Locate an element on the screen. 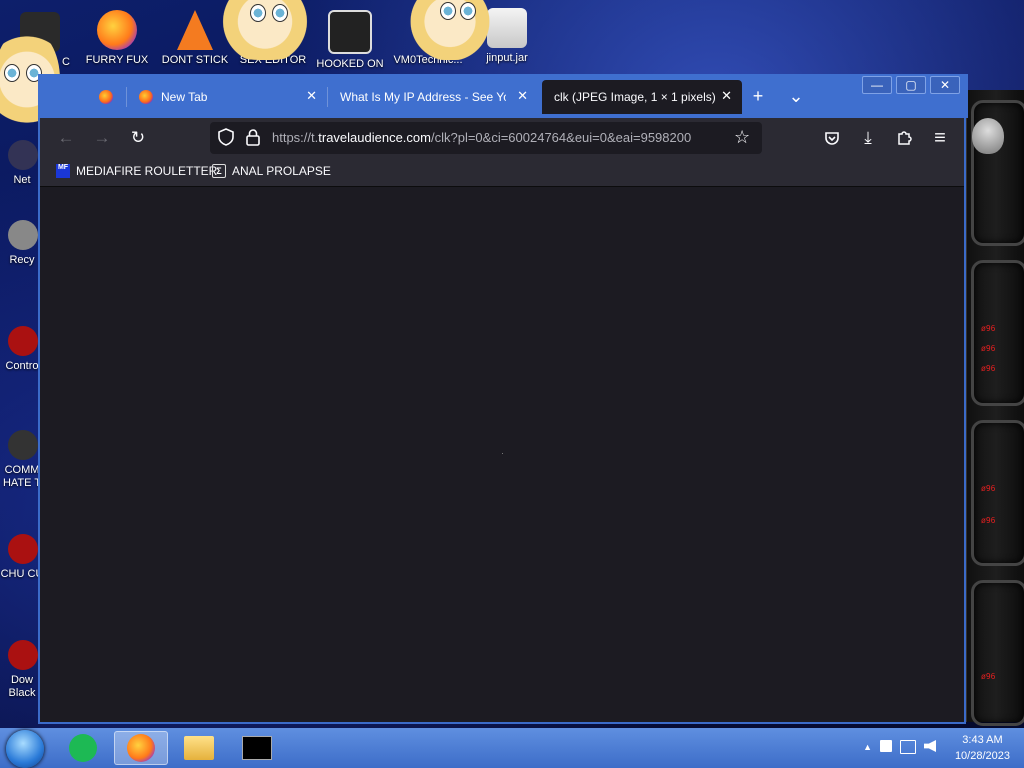 This screenshot has width=1024, height=768. notes-app-icon is located at coordinates (83, 748).